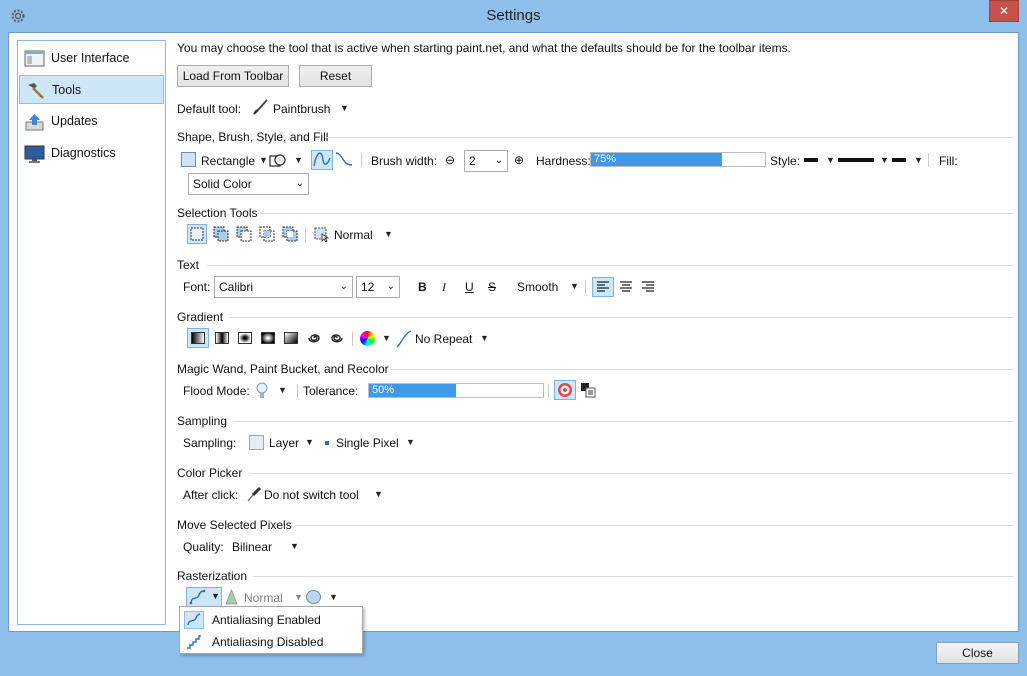 This screenshot has height=676, width=1027. Describe the element at coordinates (282, 443) in the screenshot. I see `sampling-layer-dropdown: Layer ▼` at that location.